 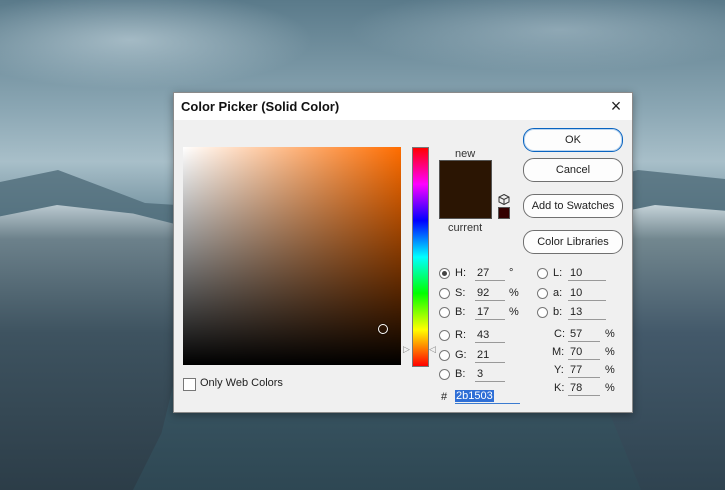 What do you see at coordinates (610, 352) in the screenshot?
I see `m-unit: %` at bounding box center [610, 352].